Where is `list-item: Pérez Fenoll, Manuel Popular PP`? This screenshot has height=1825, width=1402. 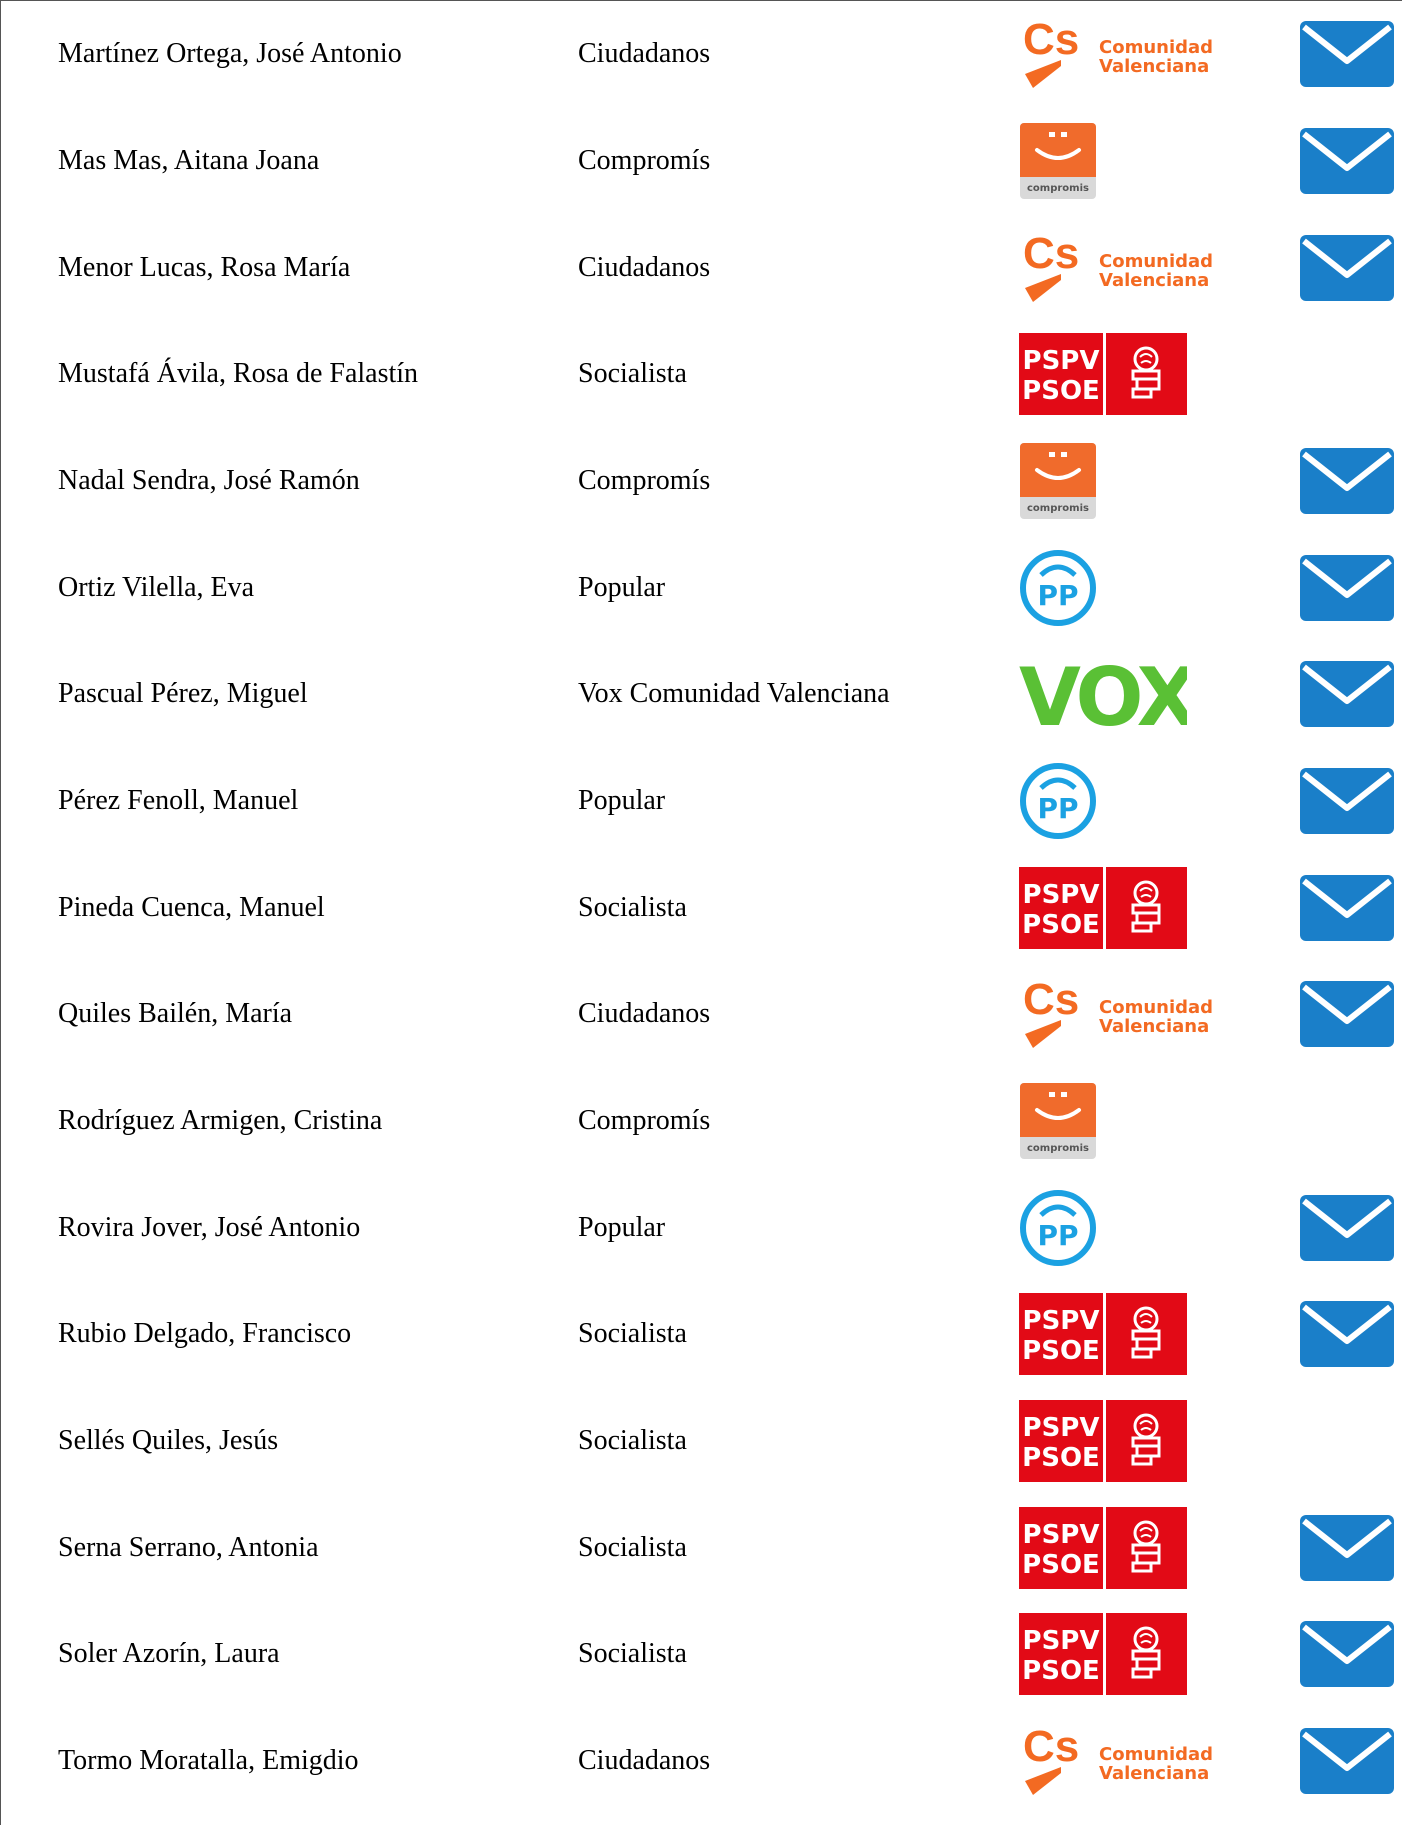 list-item: Pérez Fenoll, Manuel Popular PP is located at coordinates (701, 800).